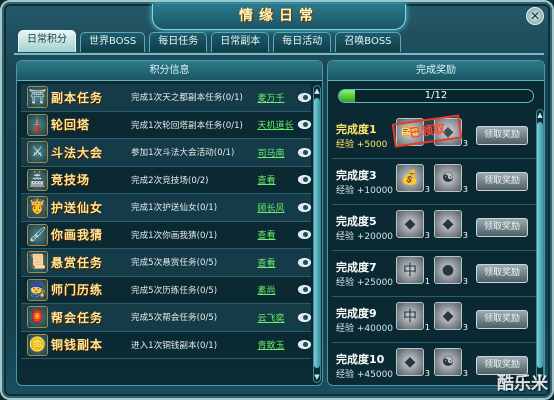 This screenshot has height=400, width=554. I want to click on window-title: 情缘日常, so click(279, 16).